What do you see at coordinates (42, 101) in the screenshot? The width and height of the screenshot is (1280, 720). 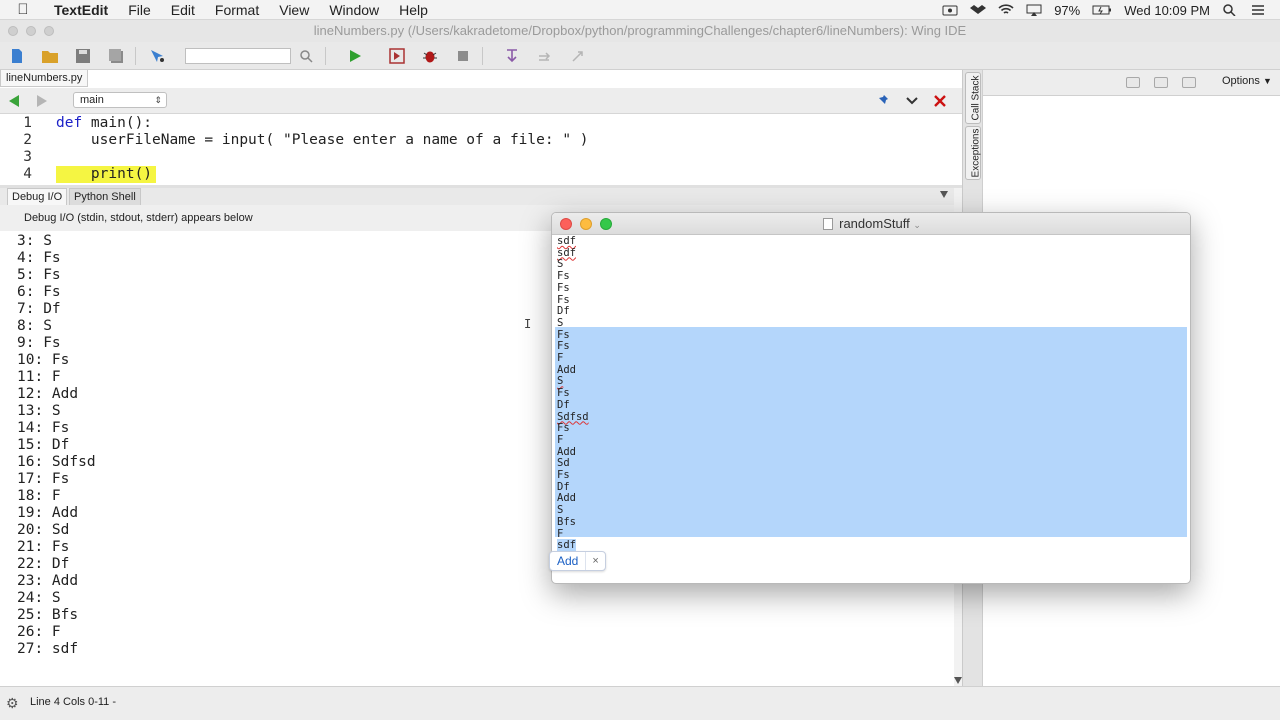 I see `forward-arrow-icon` at bounding box center [42, 101].